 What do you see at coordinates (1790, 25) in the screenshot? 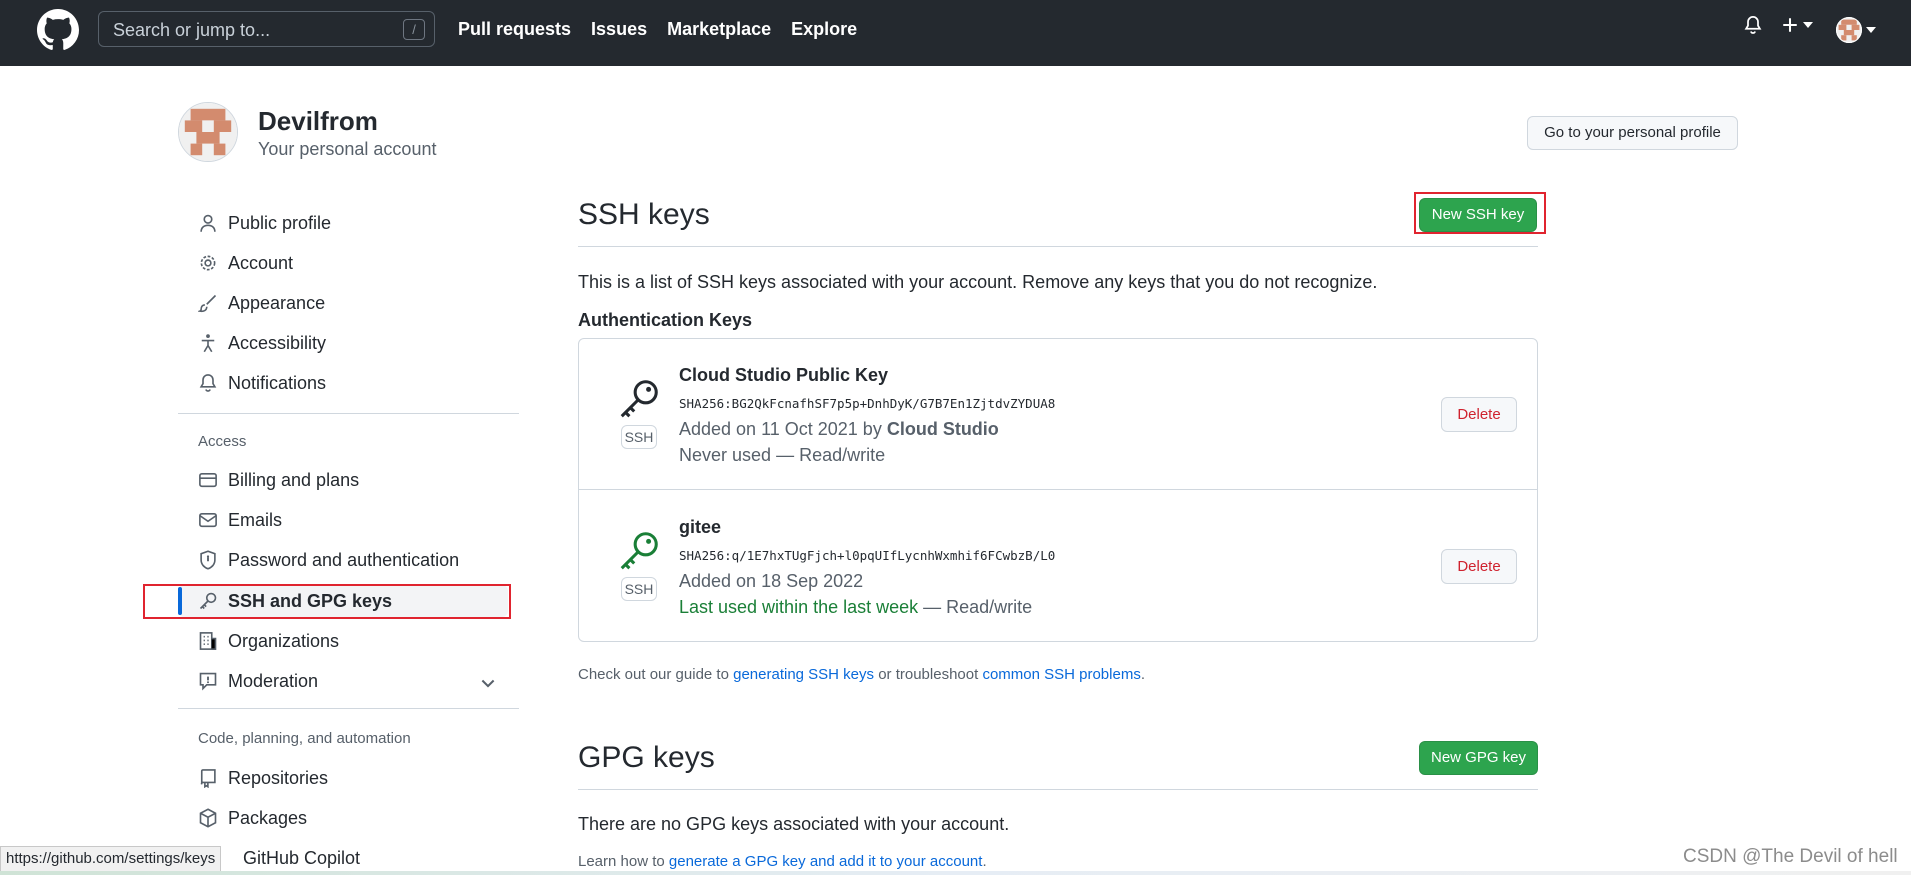
I see `plus-icon` at bounding box center [1790, 25].